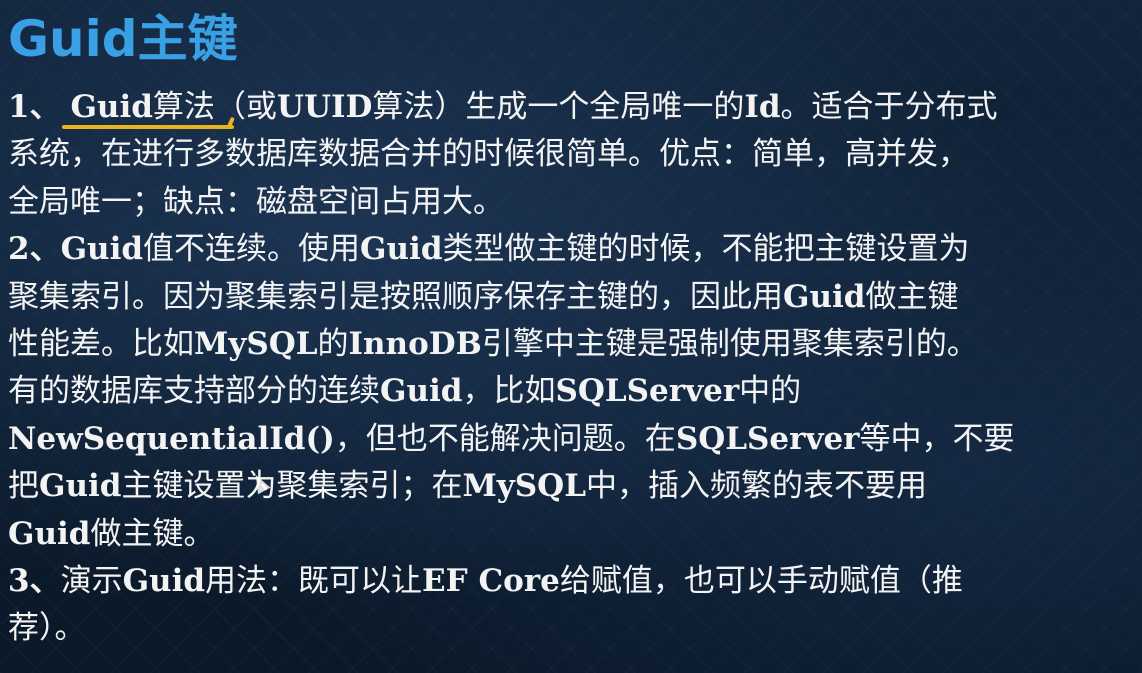 This screenshot has height=673, width=1142. I want to click on point-2-line-6: 把Guid主键设置为聚集索引；在MySQL中，插入频繁的表不要用, so click(571, 486).